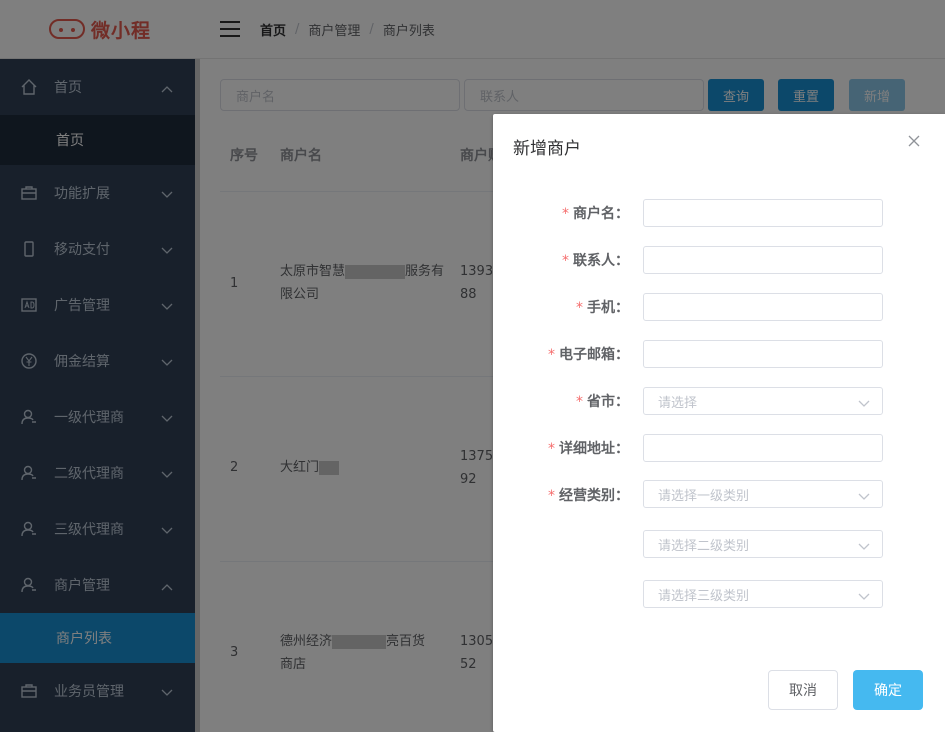 This screenshot has height=732, width=945. I want to click on category-l2-select: 请选择二级类别, so click(763, 544).